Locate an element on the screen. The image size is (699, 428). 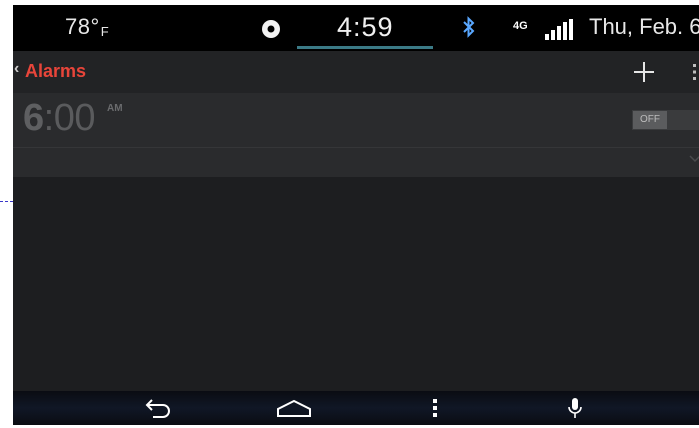
add-icon is located at coordinates (644, 71).